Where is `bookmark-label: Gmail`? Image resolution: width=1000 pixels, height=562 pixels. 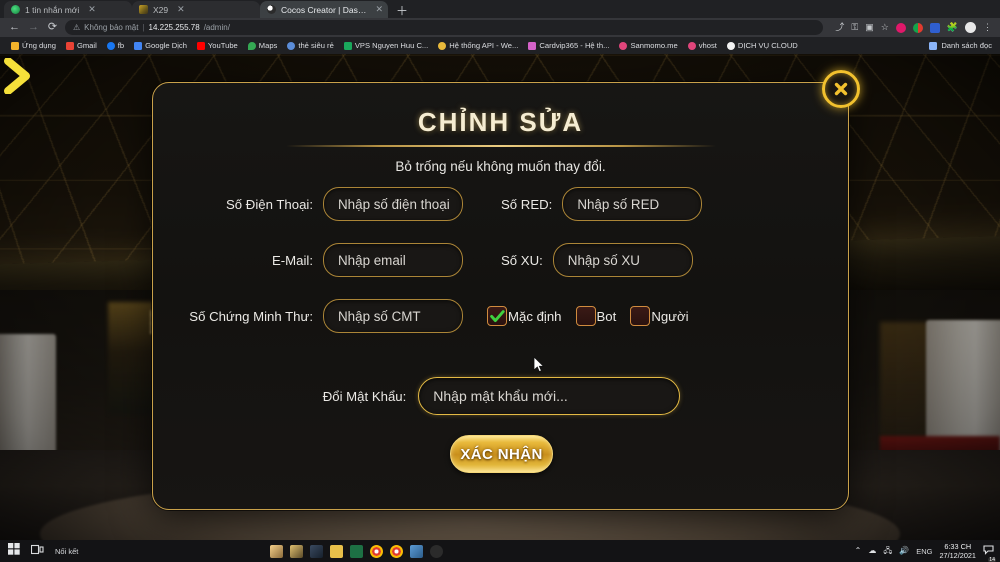 bookmark-label: Gmail is located at coordinates (86, 45).